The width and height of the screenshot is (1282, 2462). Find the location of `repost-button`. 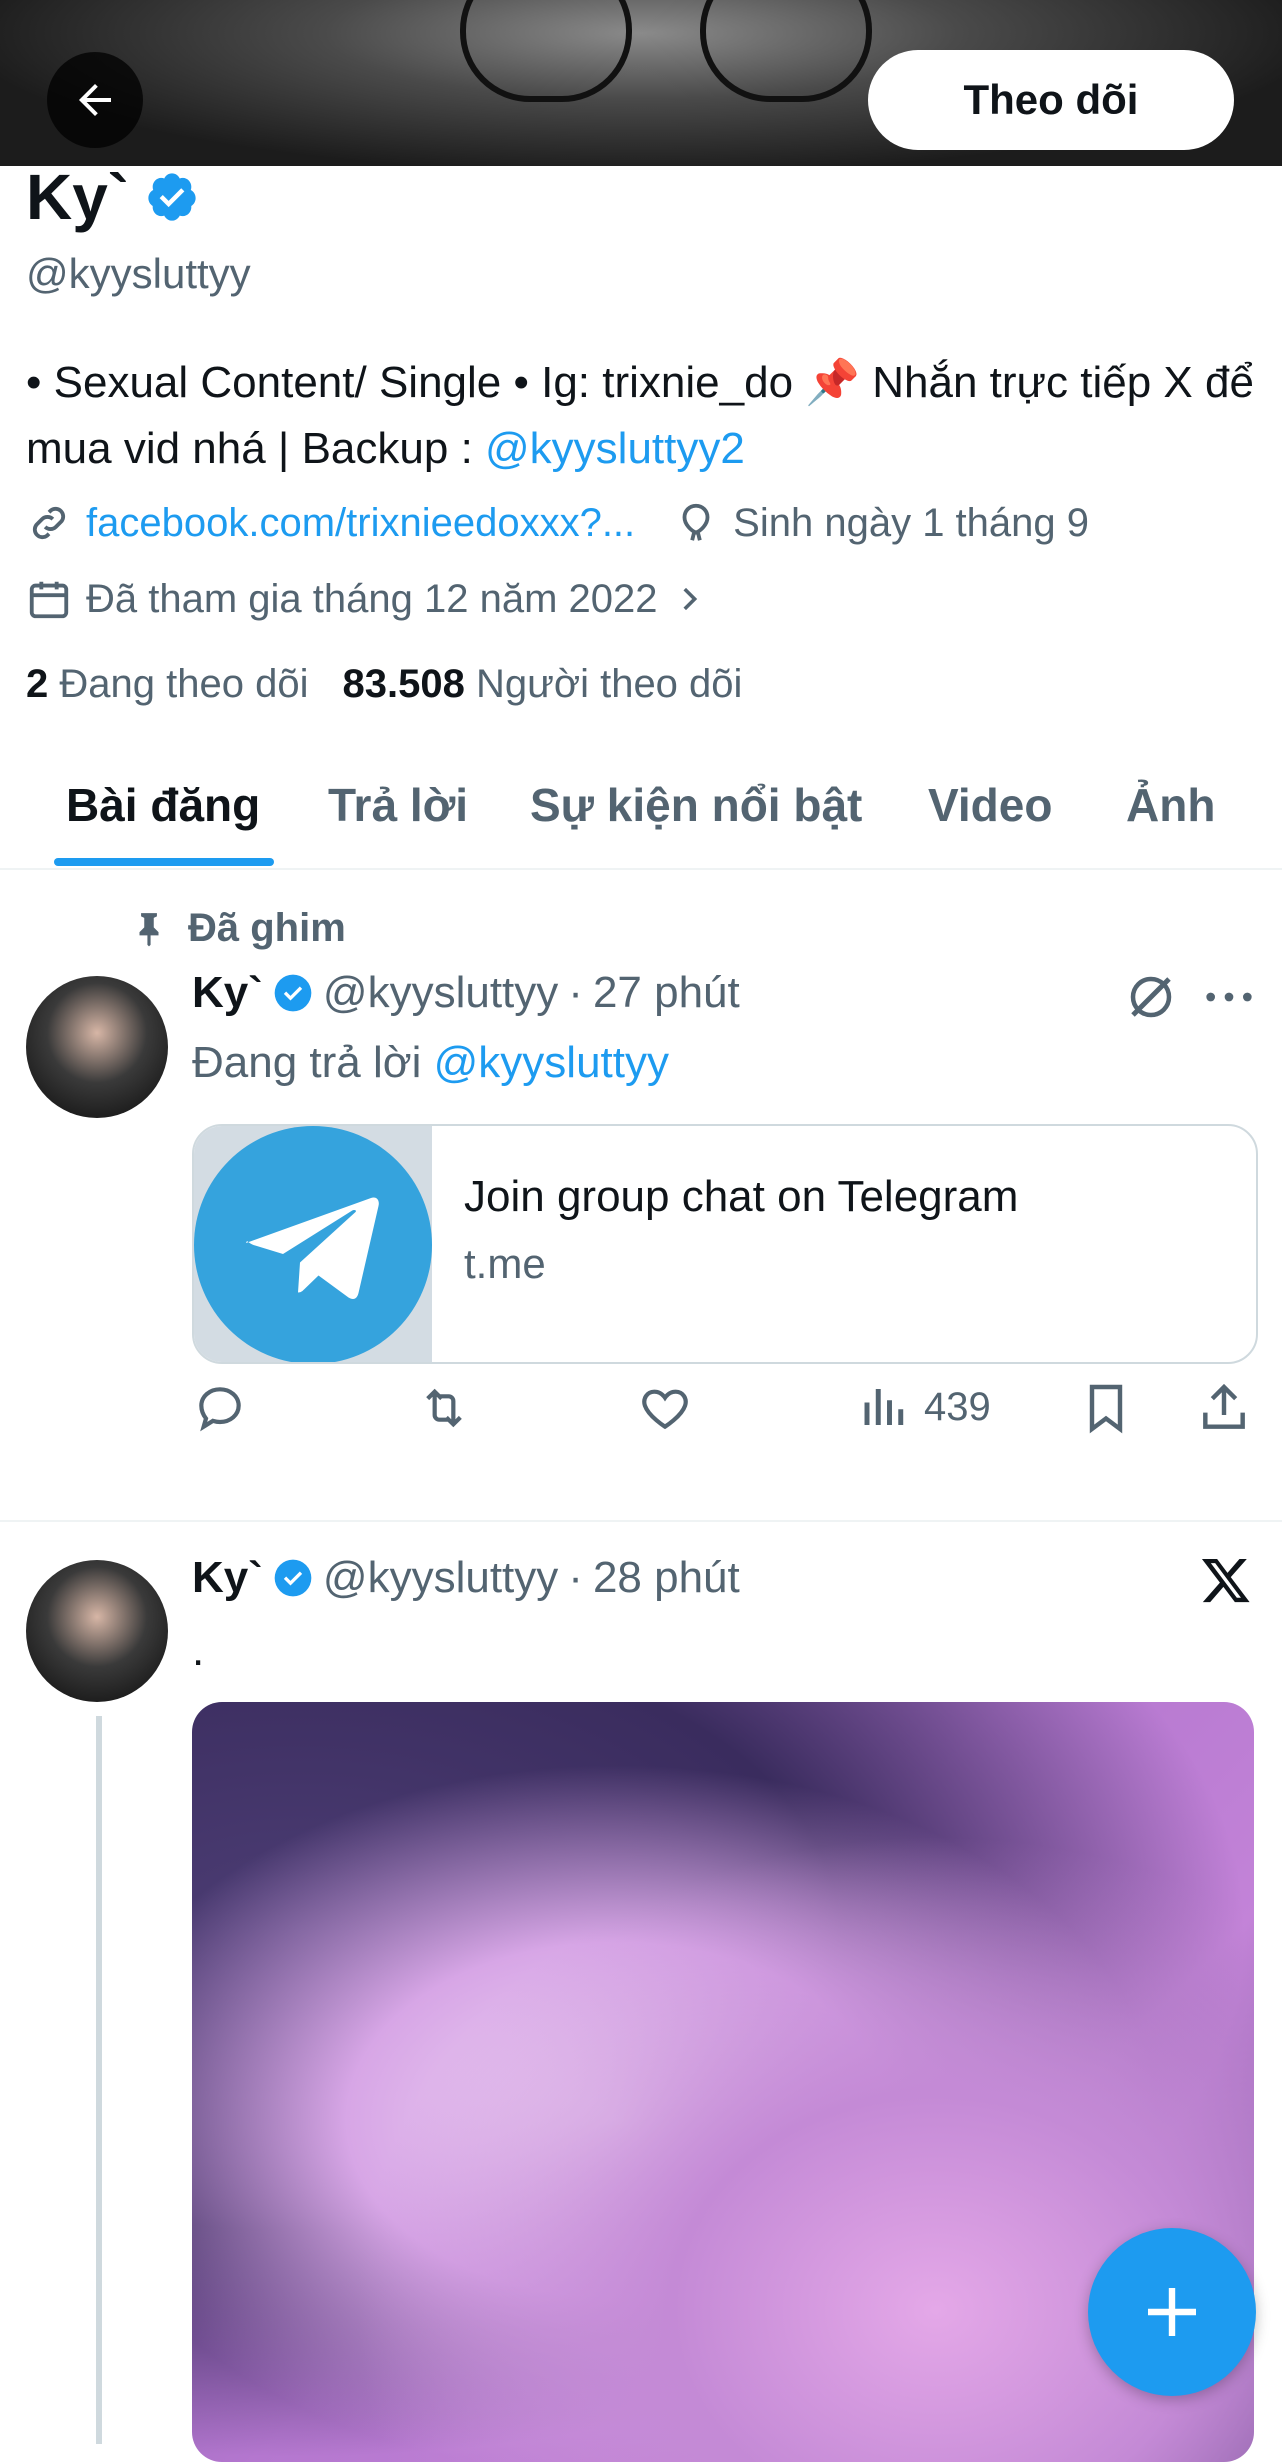

repost-button is located at coordinates (444, 1408).